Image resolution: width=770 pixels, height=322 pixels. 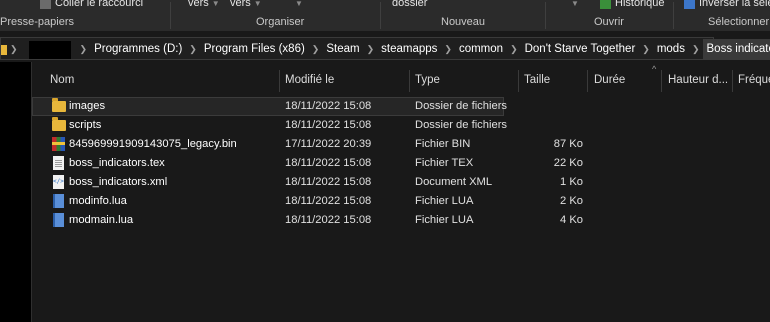 What do you see at coordinates (554, 80) in the screenshot?
I see `column-header-size: Taille` at bounding box center [554, 80].